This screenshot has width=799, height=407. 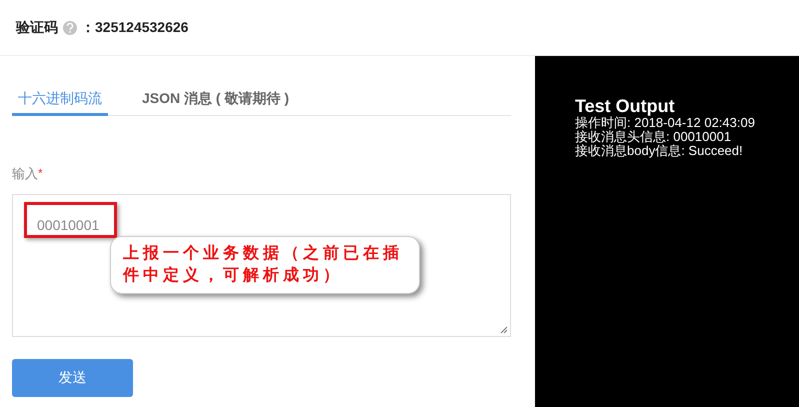 I want to click on required-mark: *, so click(x=40, y=173).